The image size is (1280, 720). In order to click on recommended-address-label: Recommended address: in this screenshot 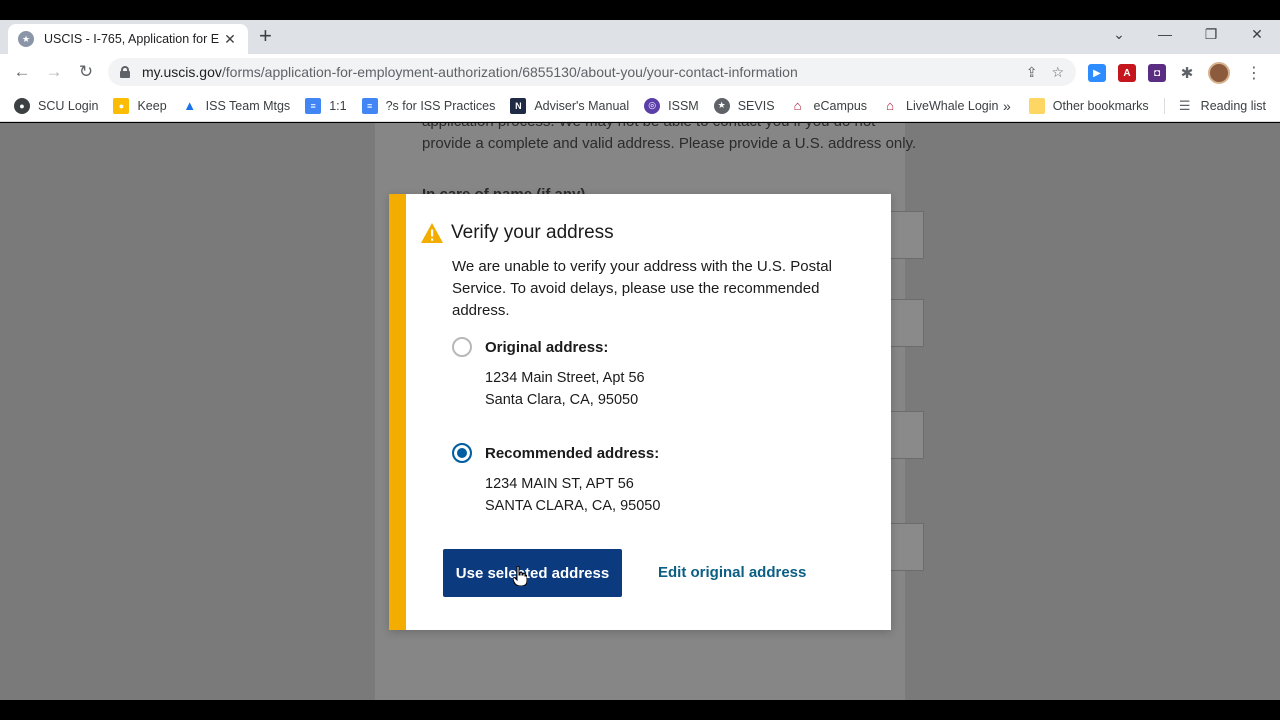, I will do `click(572, 453)`.